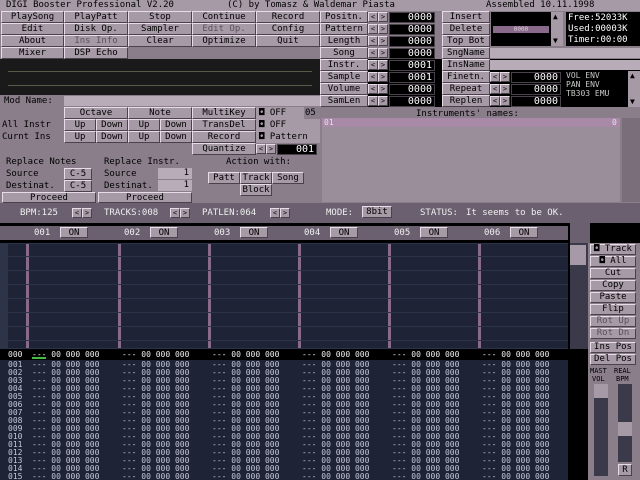 This screenshot has height=480, width=640. What do you see at coordinates (613, 321) in the screenshot?
I see `side-rotup-button: Rot Up` at bounding box center [613, 321].